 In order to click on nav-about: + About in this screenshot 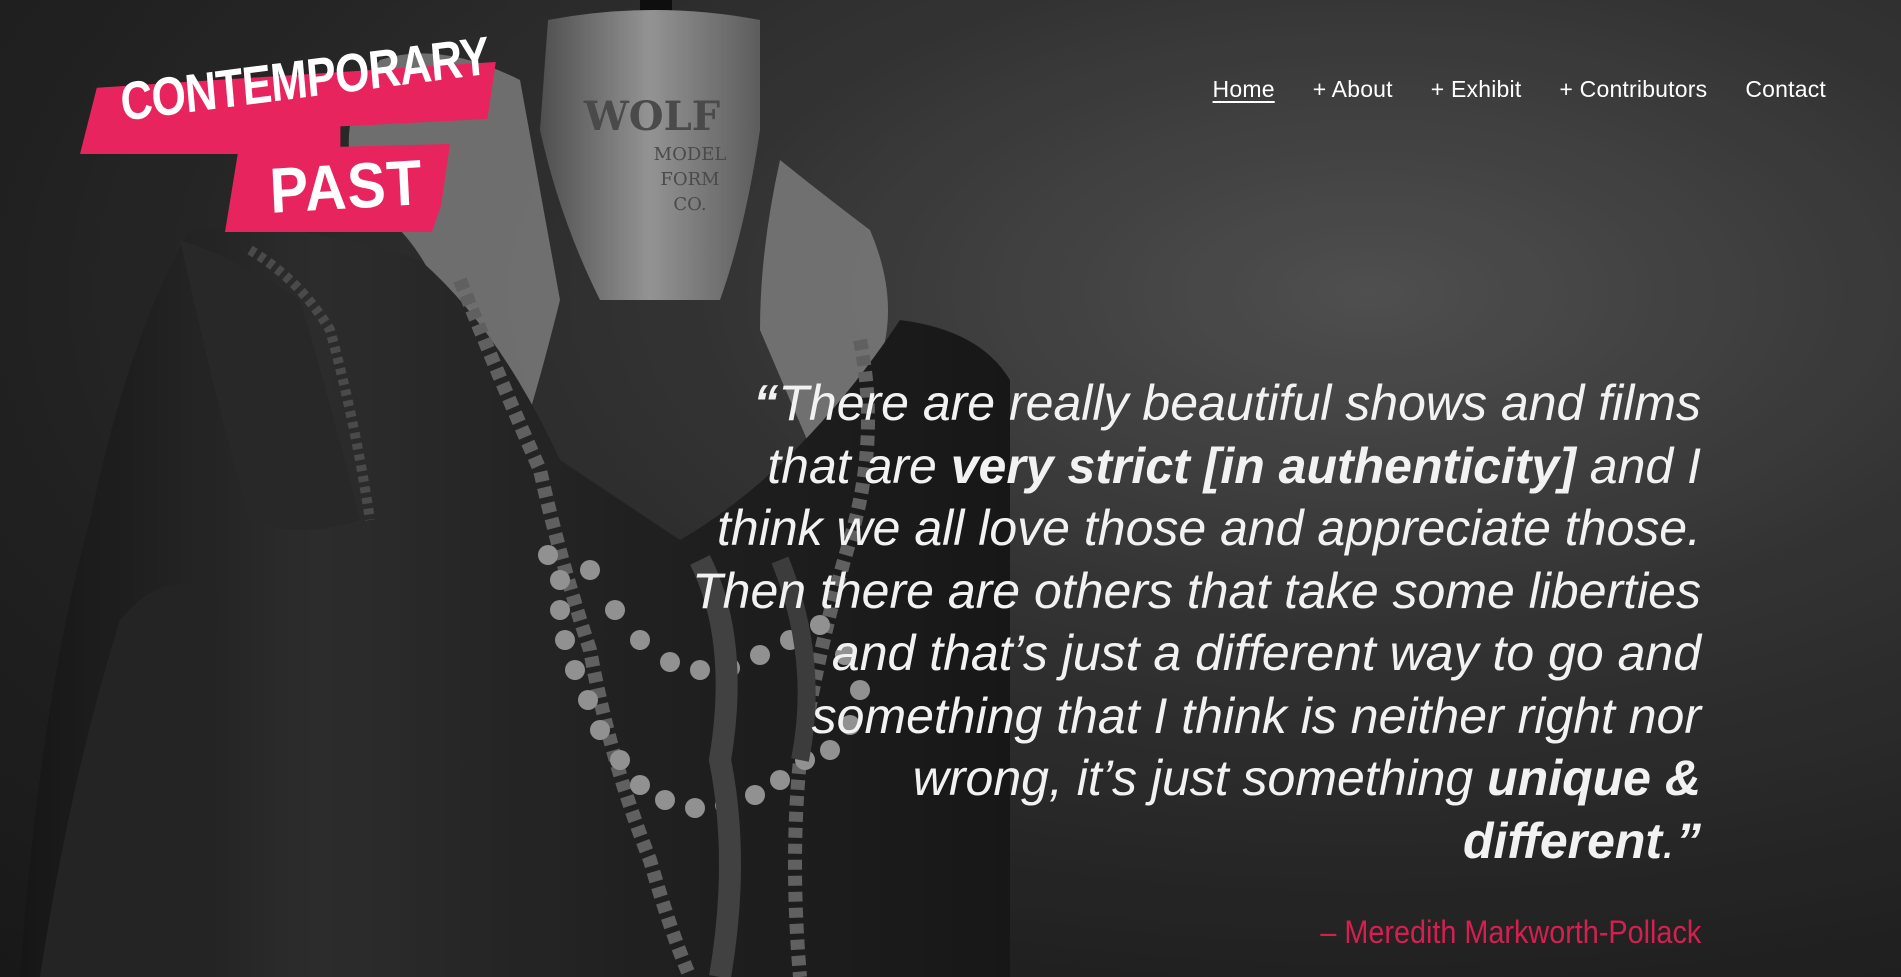, I will do `click(1353, 89)`.